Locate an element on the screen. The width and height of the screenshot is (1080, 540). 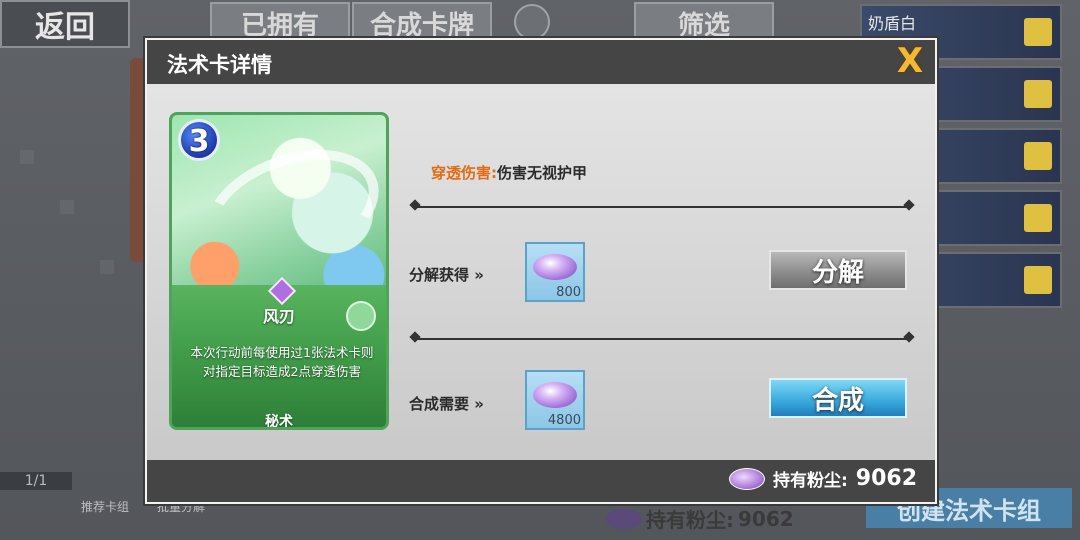
dust-label: 持有粉尘: is located at coordinates (810, 481).